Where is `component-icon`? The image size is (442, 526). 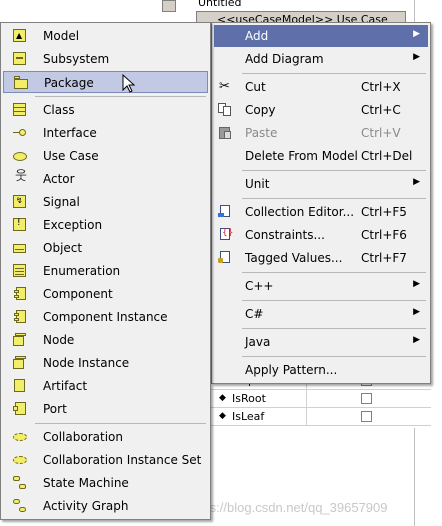
component-icon is located at coordinates (20, 294).